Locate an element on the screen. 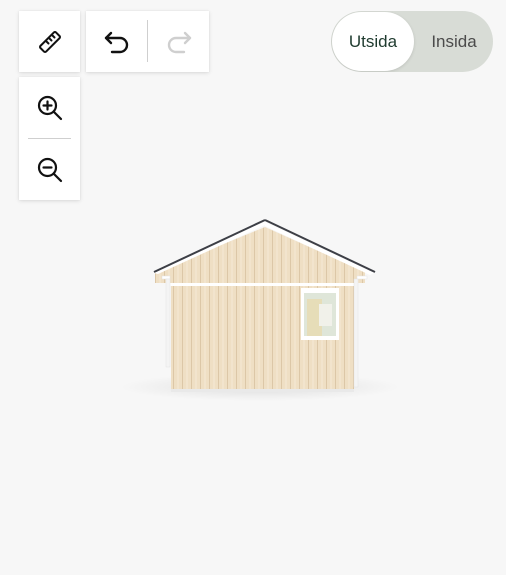 The image size is (506, 575). measure-button is located at coordinates (49, 41).